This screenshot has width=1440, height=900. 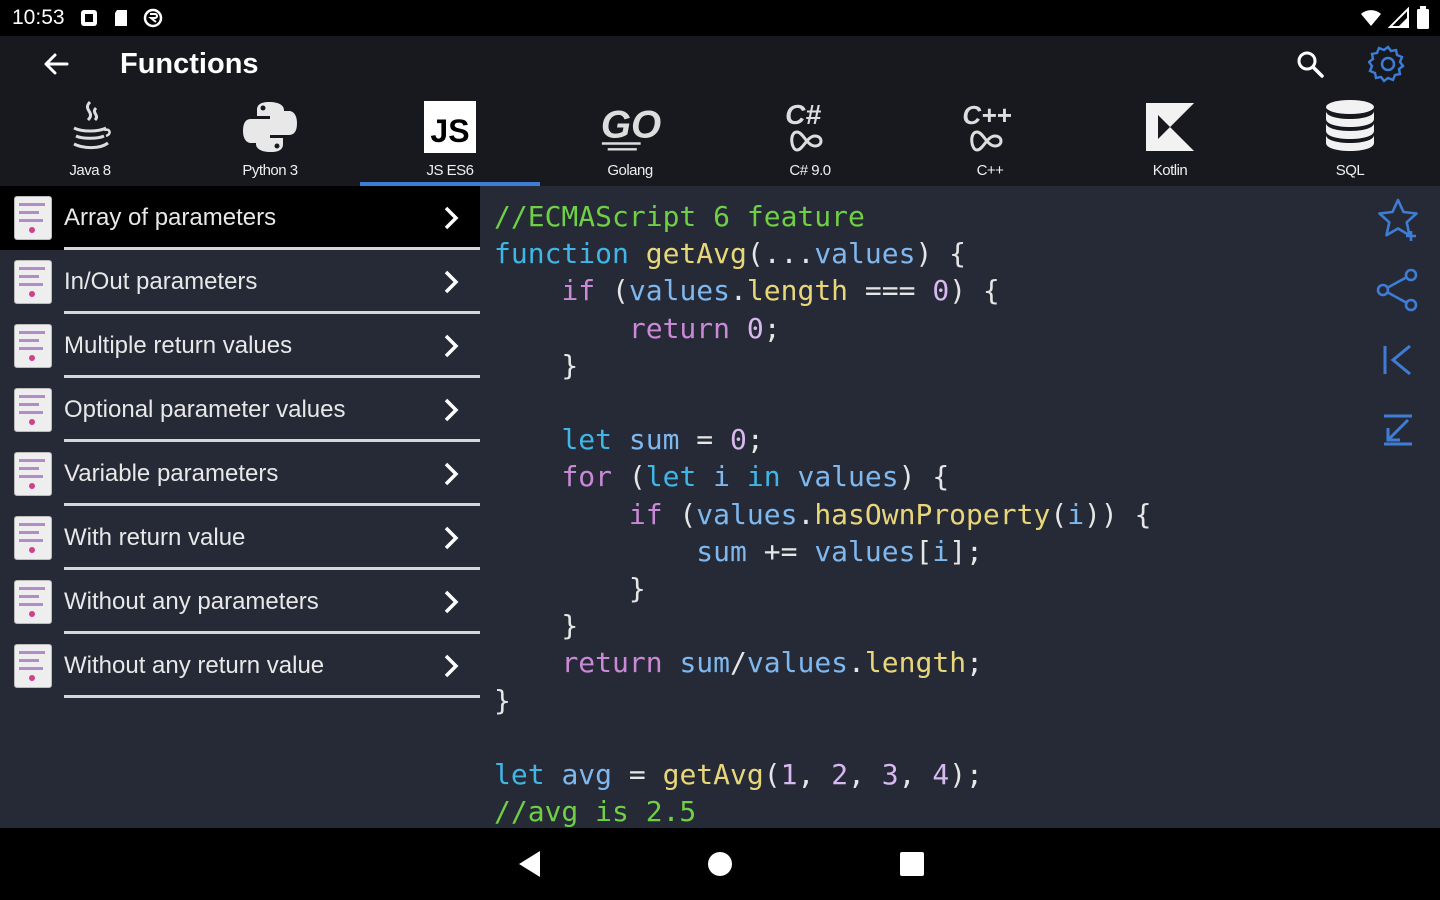 I want to click on tab-cpp: C++ C++, so click(x=990, y=139).